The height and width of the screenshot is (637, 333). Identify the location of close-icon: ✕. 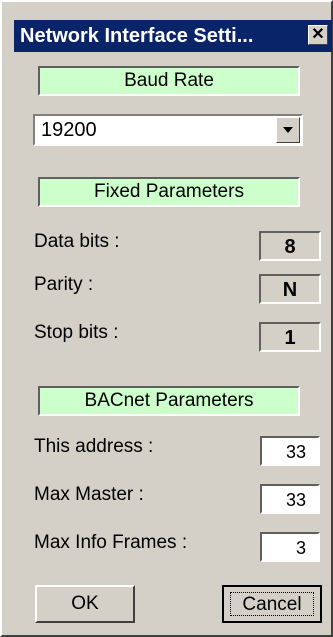
(318, 34).